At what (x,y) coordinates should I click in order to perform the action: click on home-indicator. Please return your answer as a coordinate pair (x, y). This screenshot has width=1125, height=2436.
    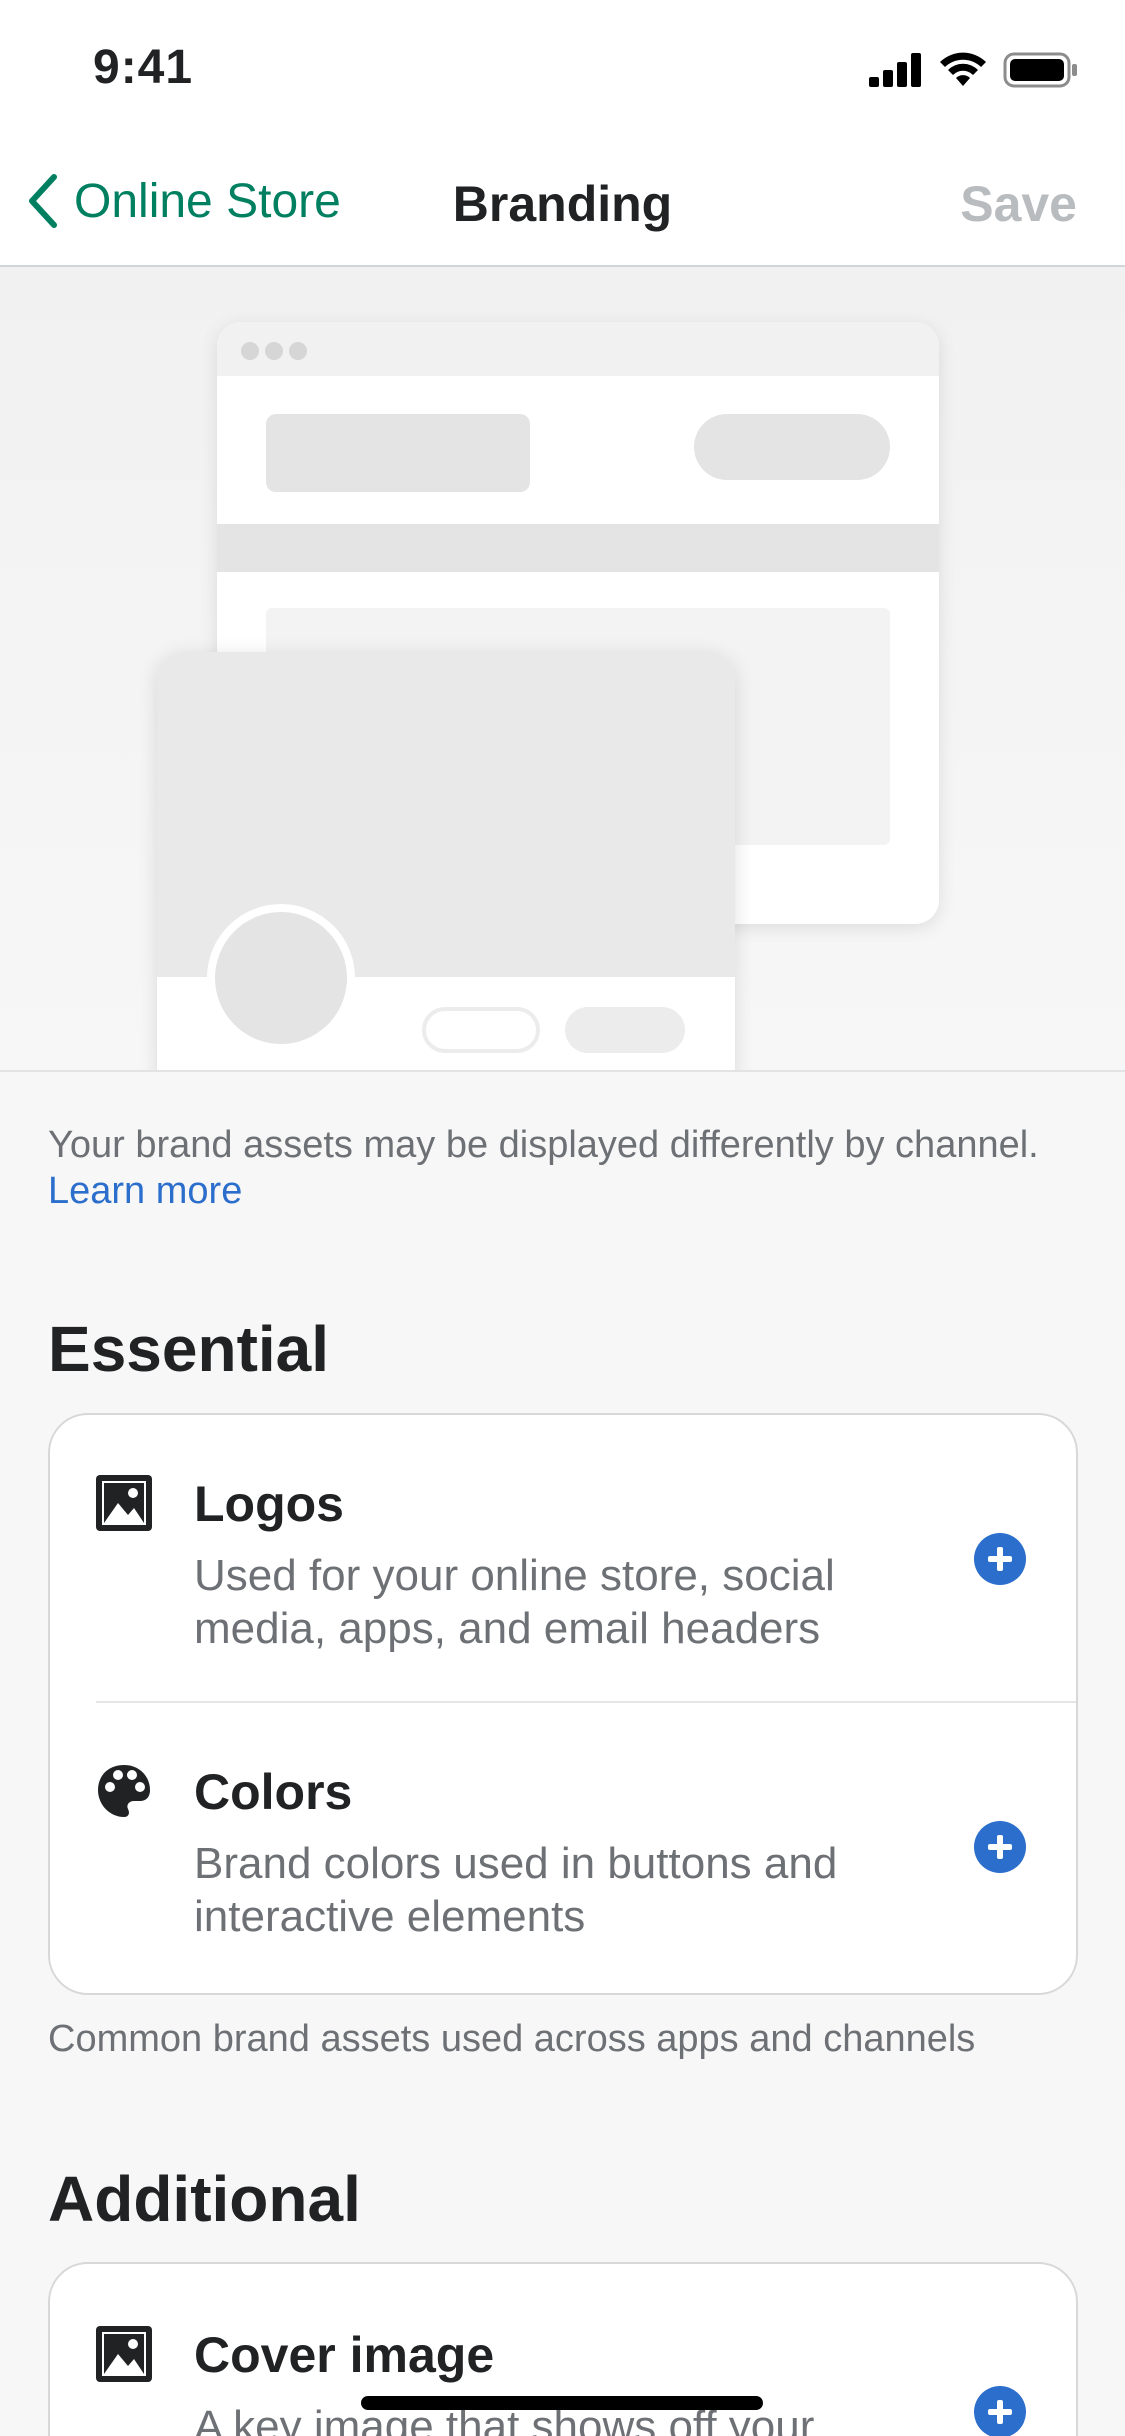
    Looking at the image, I should click on (562, 2403).